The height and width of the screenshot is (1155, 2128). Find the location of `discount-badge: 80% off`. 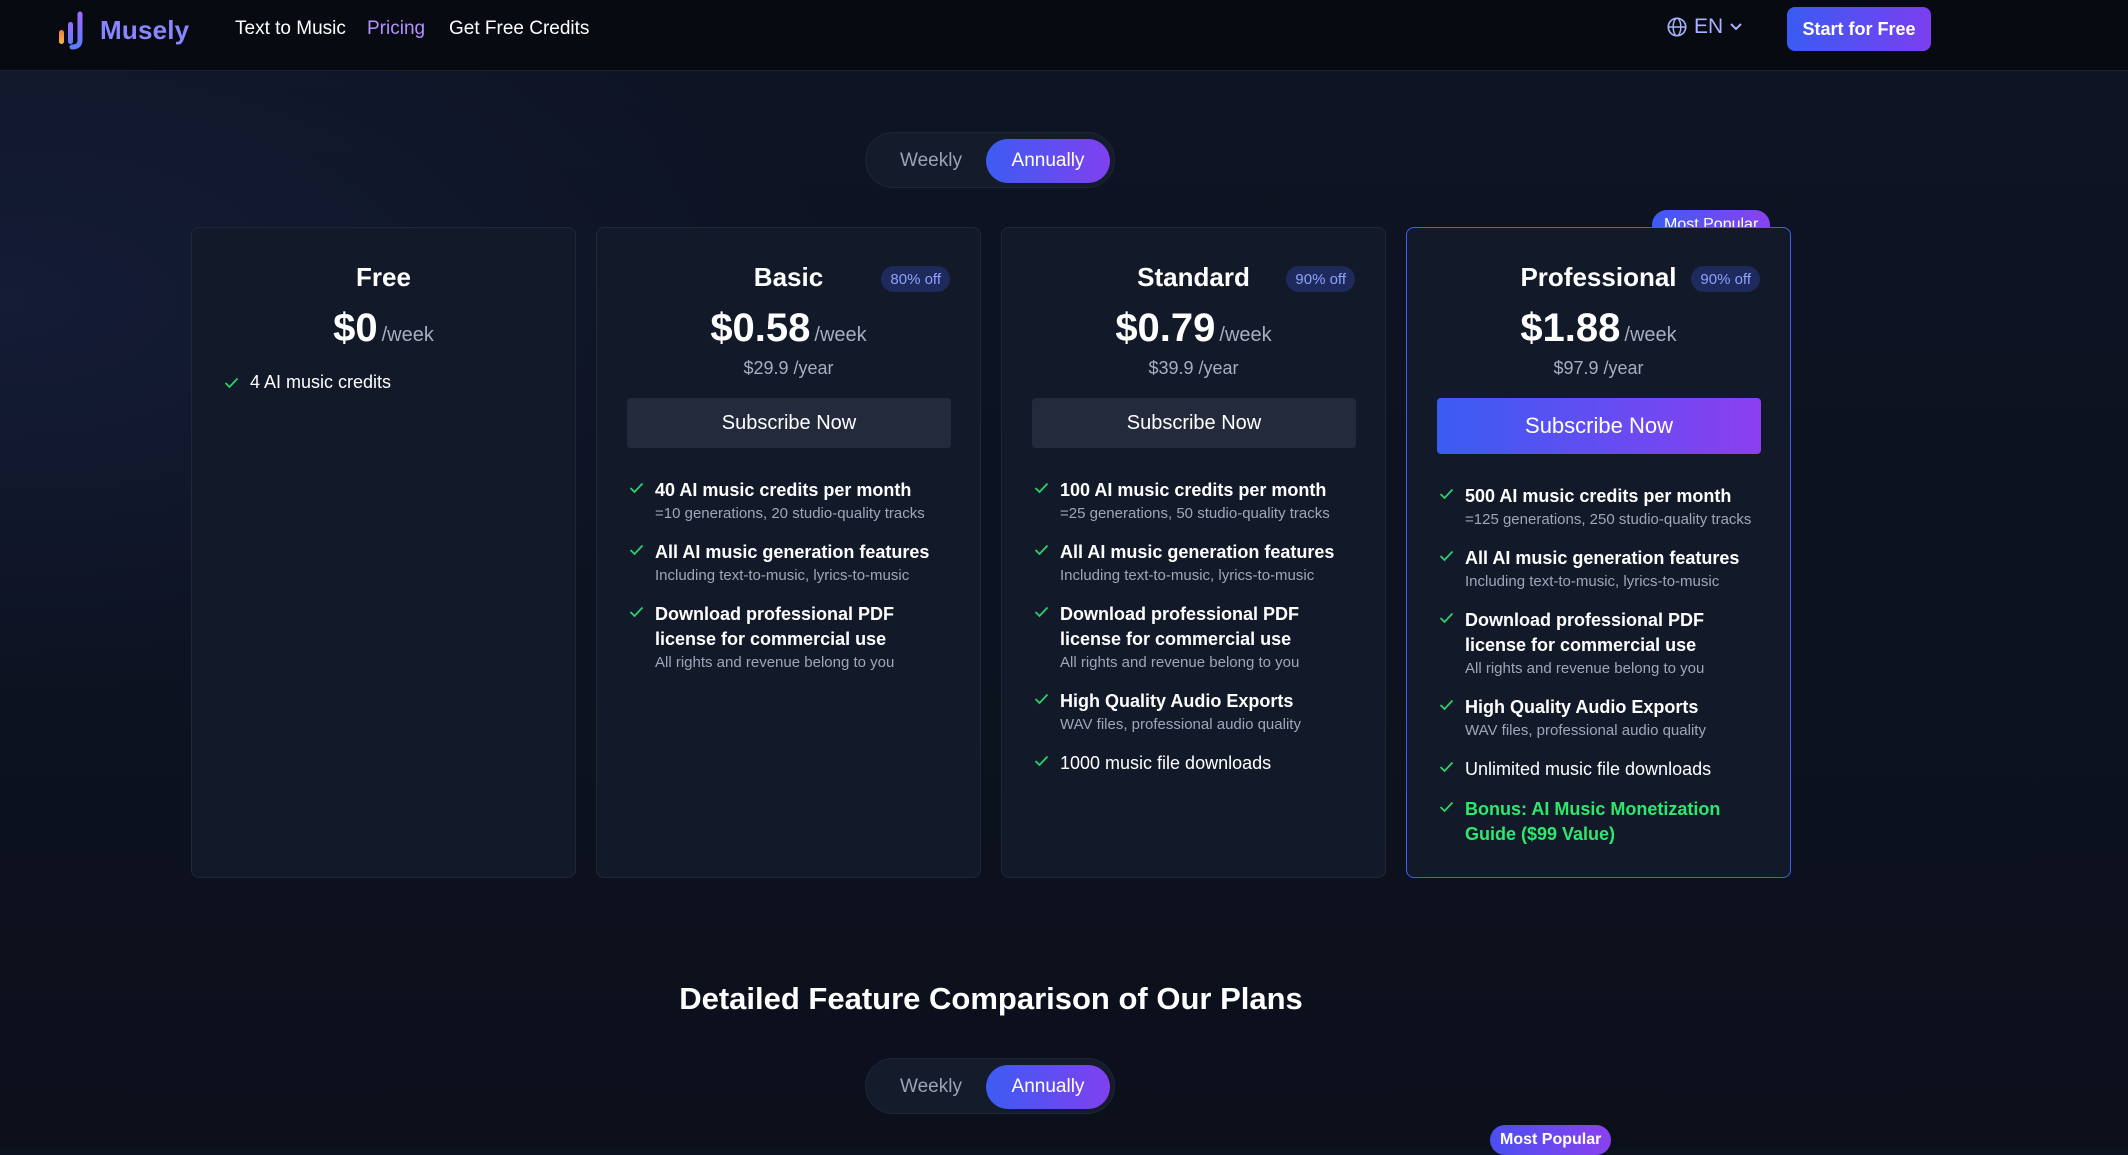

discount-badge: 80% off is located at coordinates (915, 279).